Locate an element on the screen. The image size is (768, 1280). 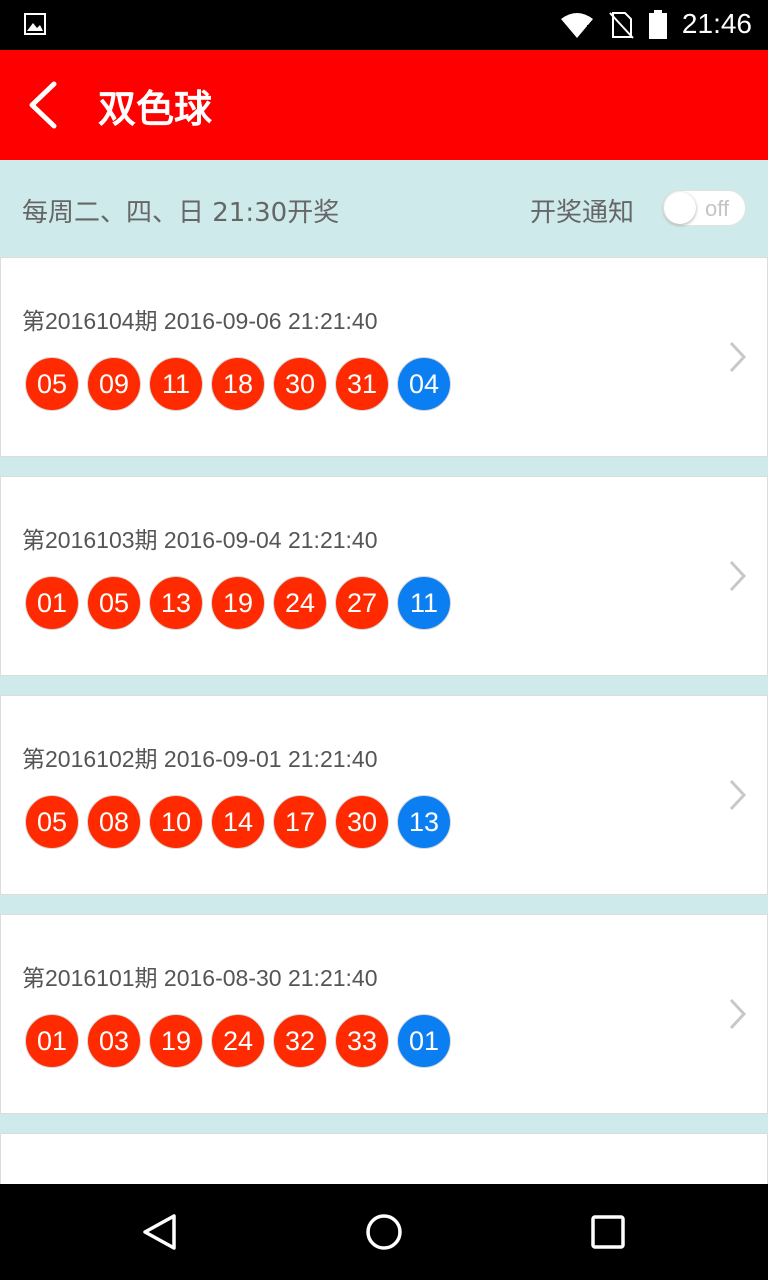
image-icon is located at coordinates (35, 24).